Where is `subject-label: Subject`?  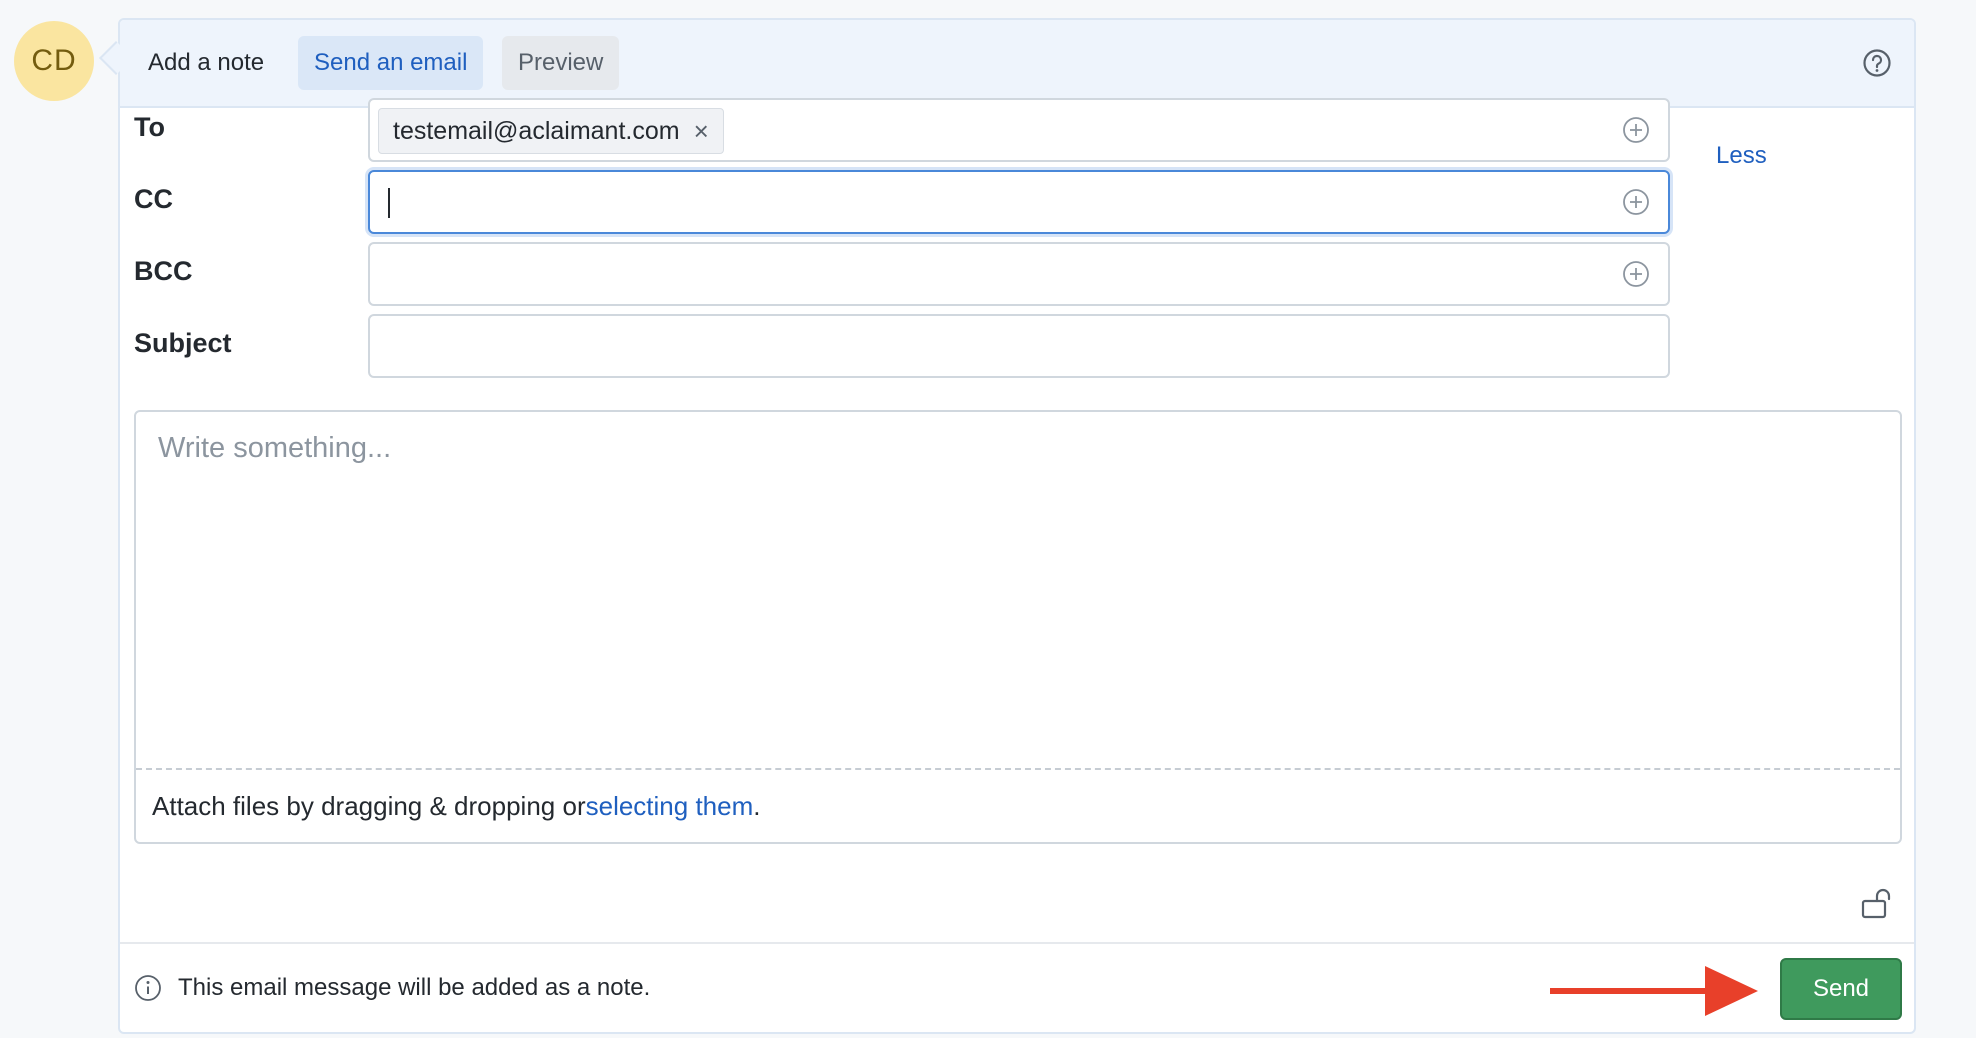
subject-label: Subject is located at coordinates (183, 343).